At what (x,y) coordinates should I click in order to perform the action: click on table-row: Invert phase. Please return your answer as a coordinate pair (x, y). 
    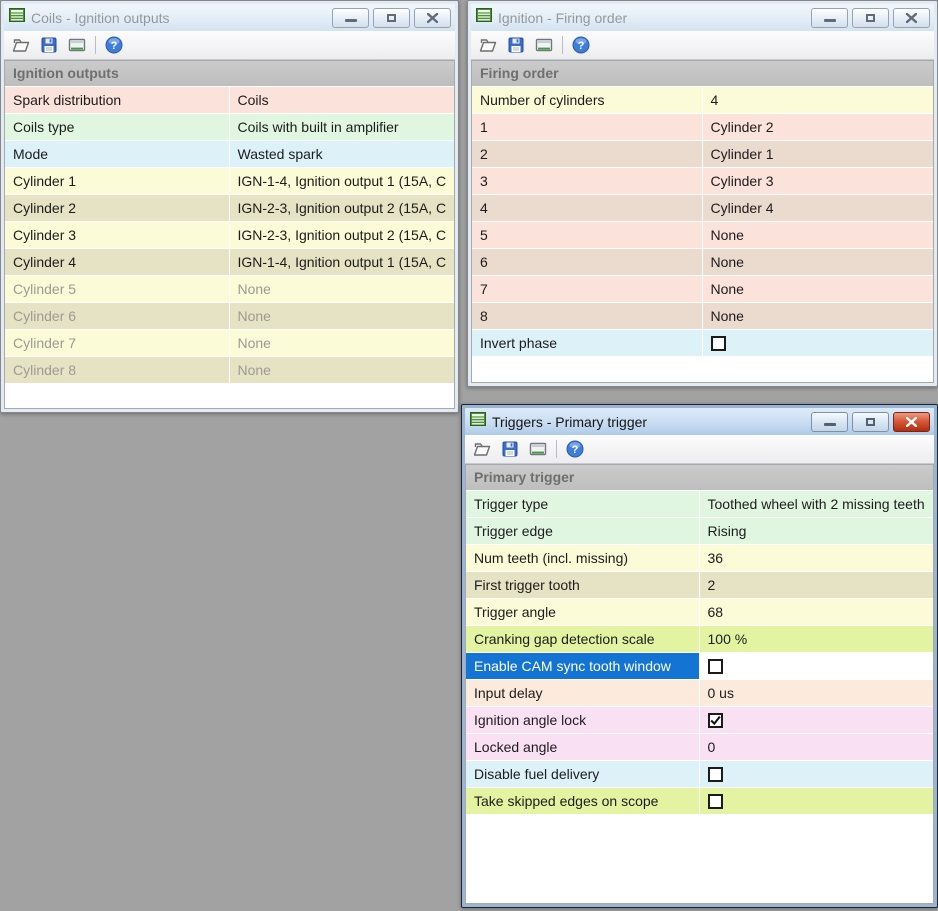
    Looking at the image, I should click on (702, 343).